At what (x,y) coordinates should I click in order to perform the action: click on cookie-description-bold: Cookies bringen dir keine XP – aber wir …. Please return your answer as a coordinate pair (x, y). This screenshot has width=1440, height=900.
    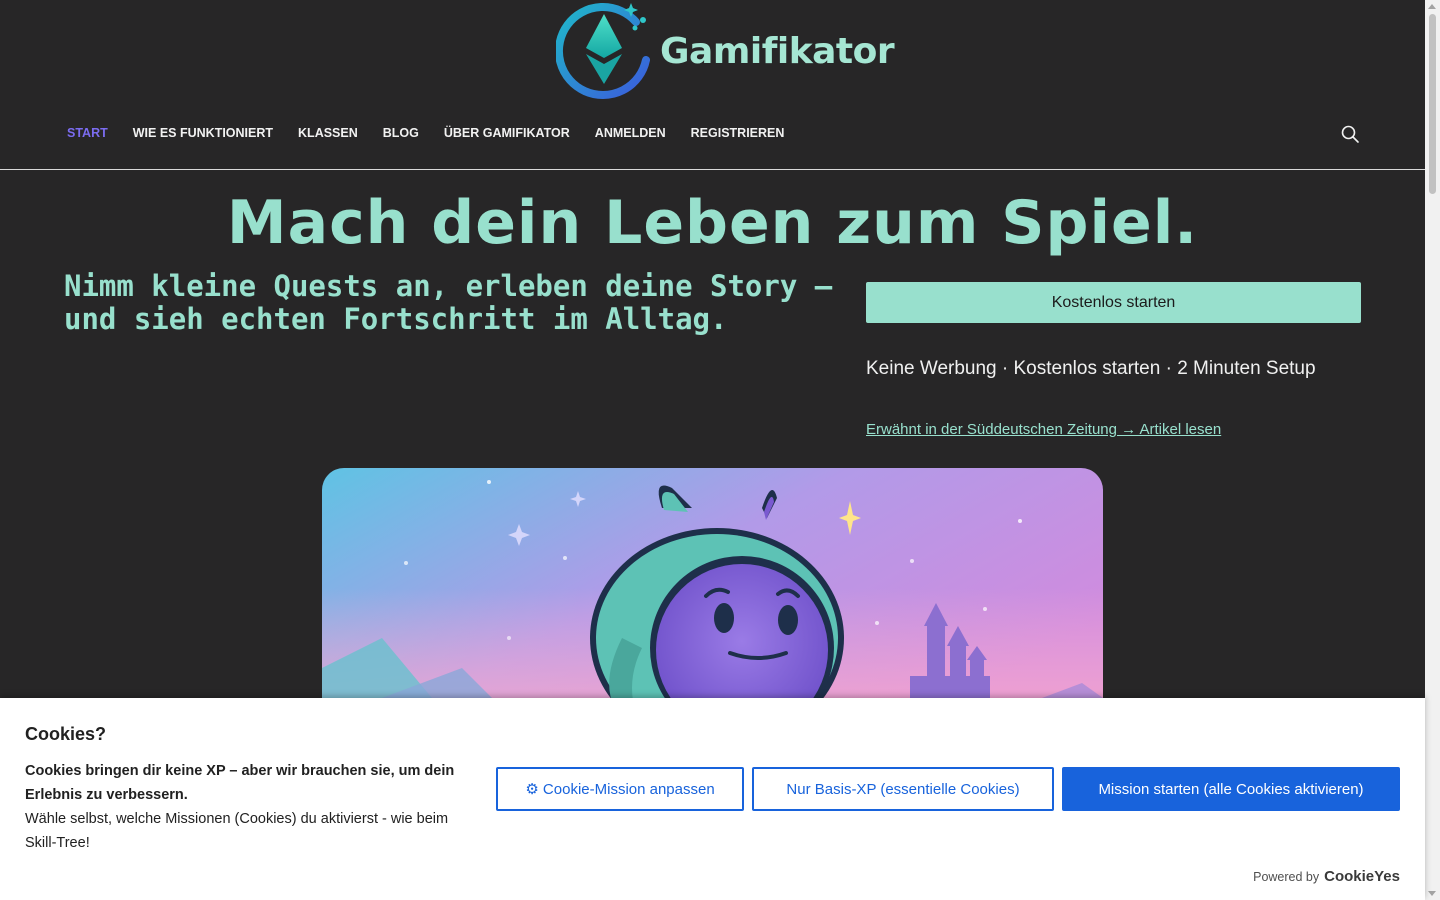
    Looking at the image, I should click on (240, 783).